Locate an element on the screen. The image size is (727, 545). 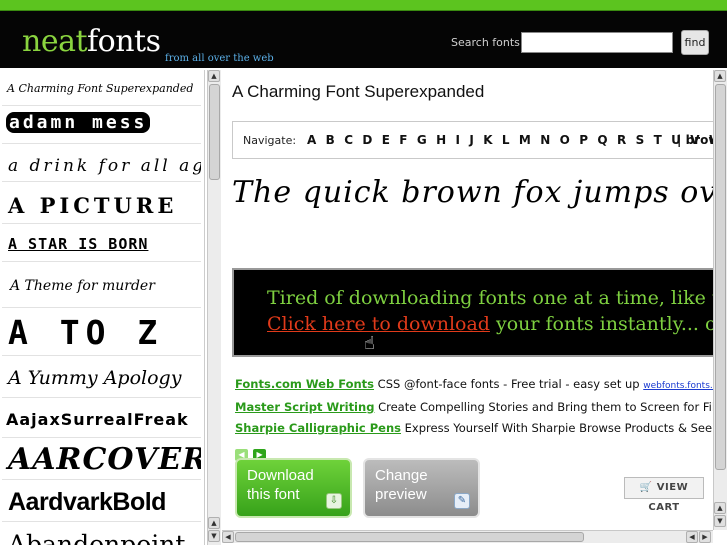
change-label-line-1: Change is located at coordinates (401, 475).